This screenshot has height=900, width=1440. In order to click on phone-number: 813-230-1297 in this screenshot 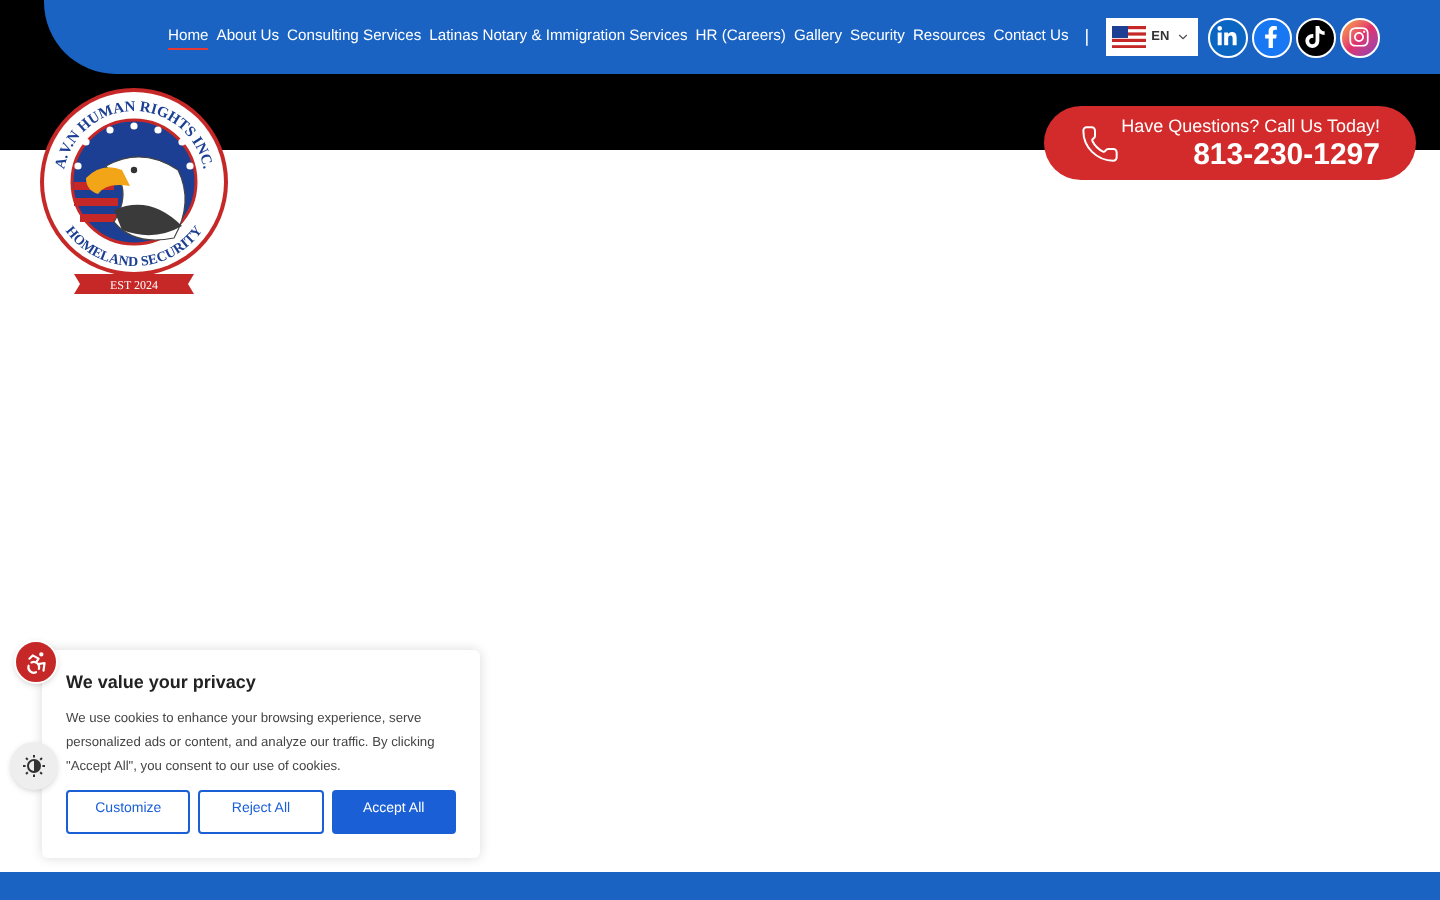, I will do `click(1286, 154)`.